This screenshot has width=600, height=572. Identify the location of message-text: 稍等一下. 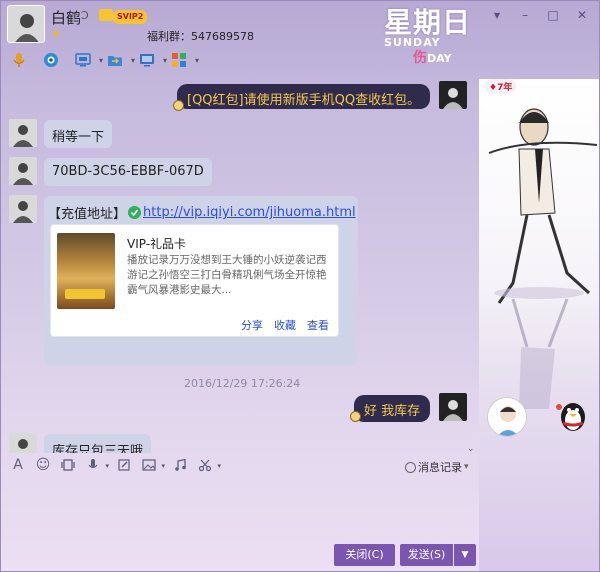
(78, 137).